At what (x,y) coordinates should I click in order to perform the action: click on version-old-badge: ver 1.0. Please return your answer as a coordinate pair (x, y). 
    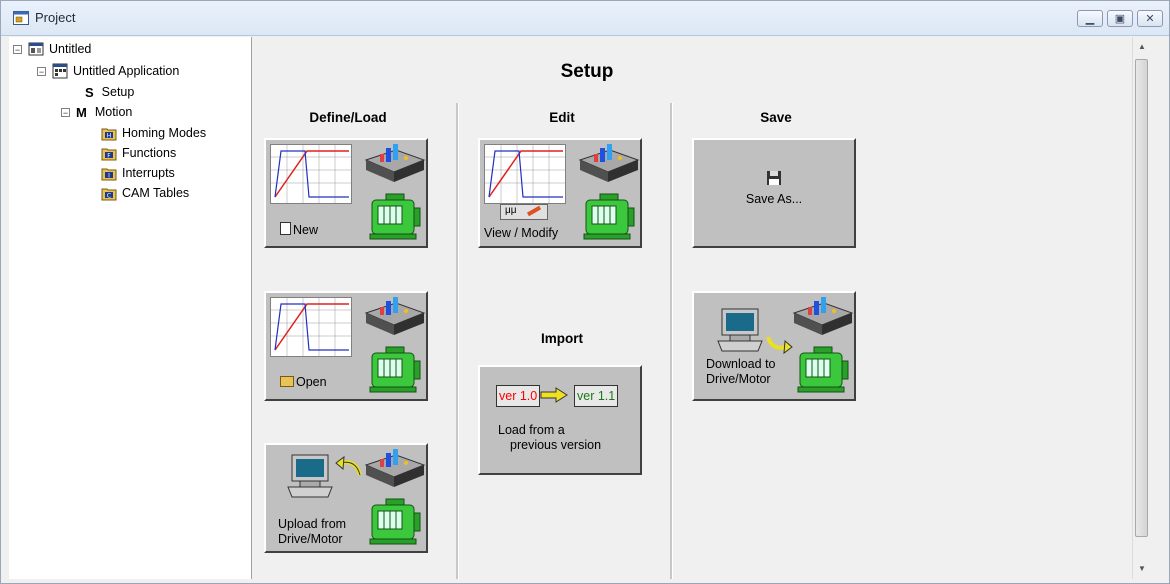
    Looking at the image, I should click on (518, 396).